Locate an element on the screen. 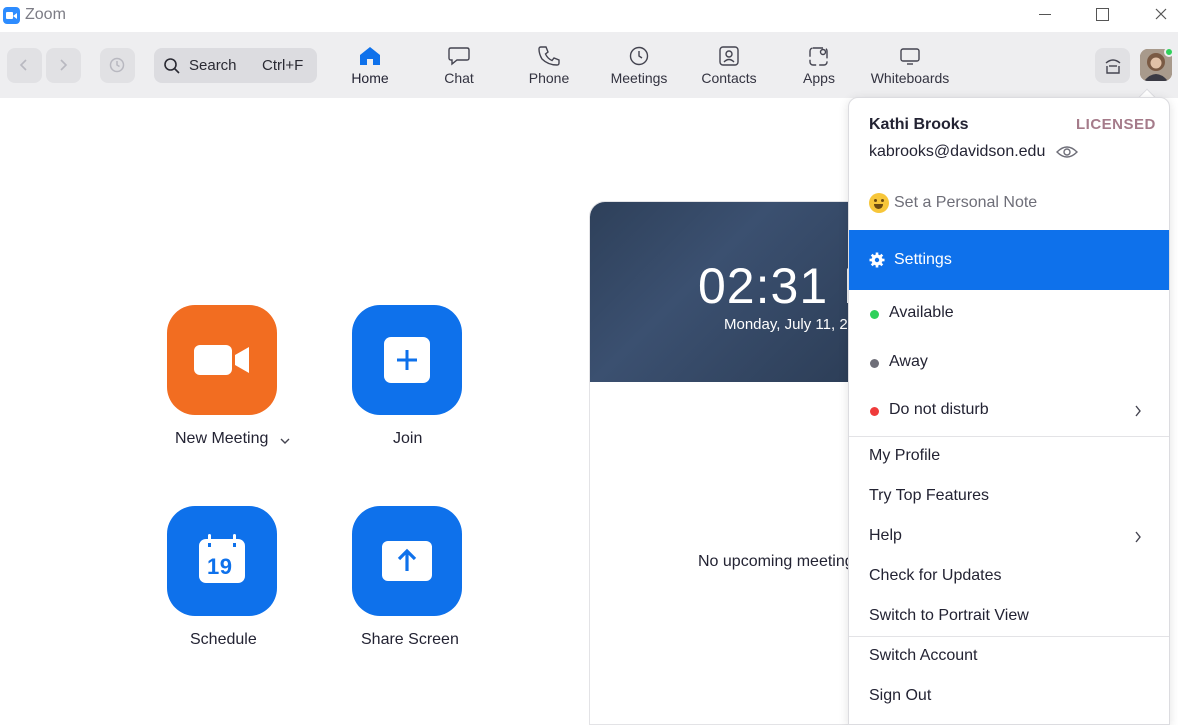  status-available: Available is located at coordinates (1009, 314).